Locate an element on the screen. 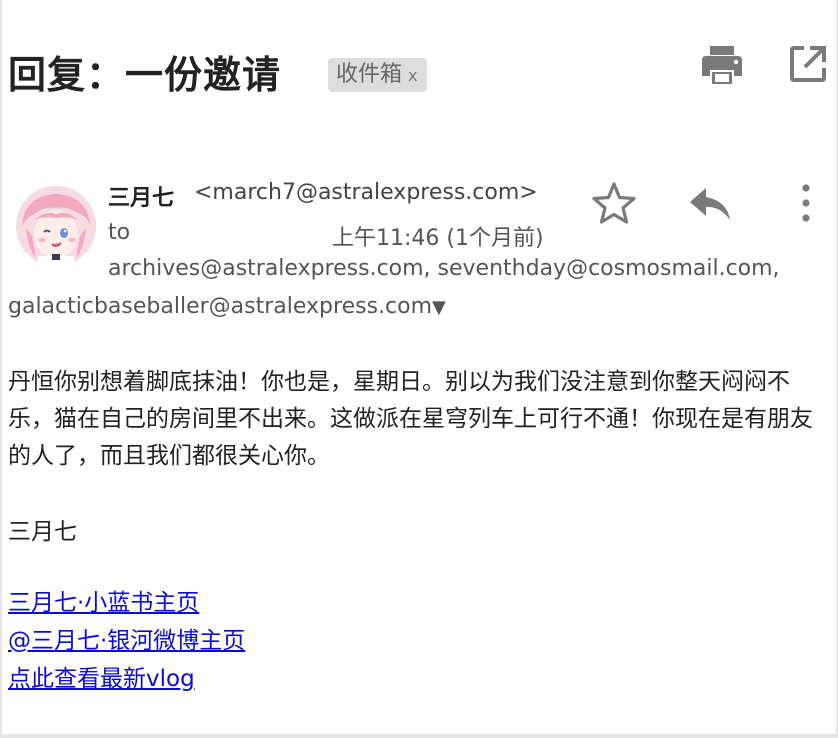  remove-label-button: x is located at coordinates (412, 75).